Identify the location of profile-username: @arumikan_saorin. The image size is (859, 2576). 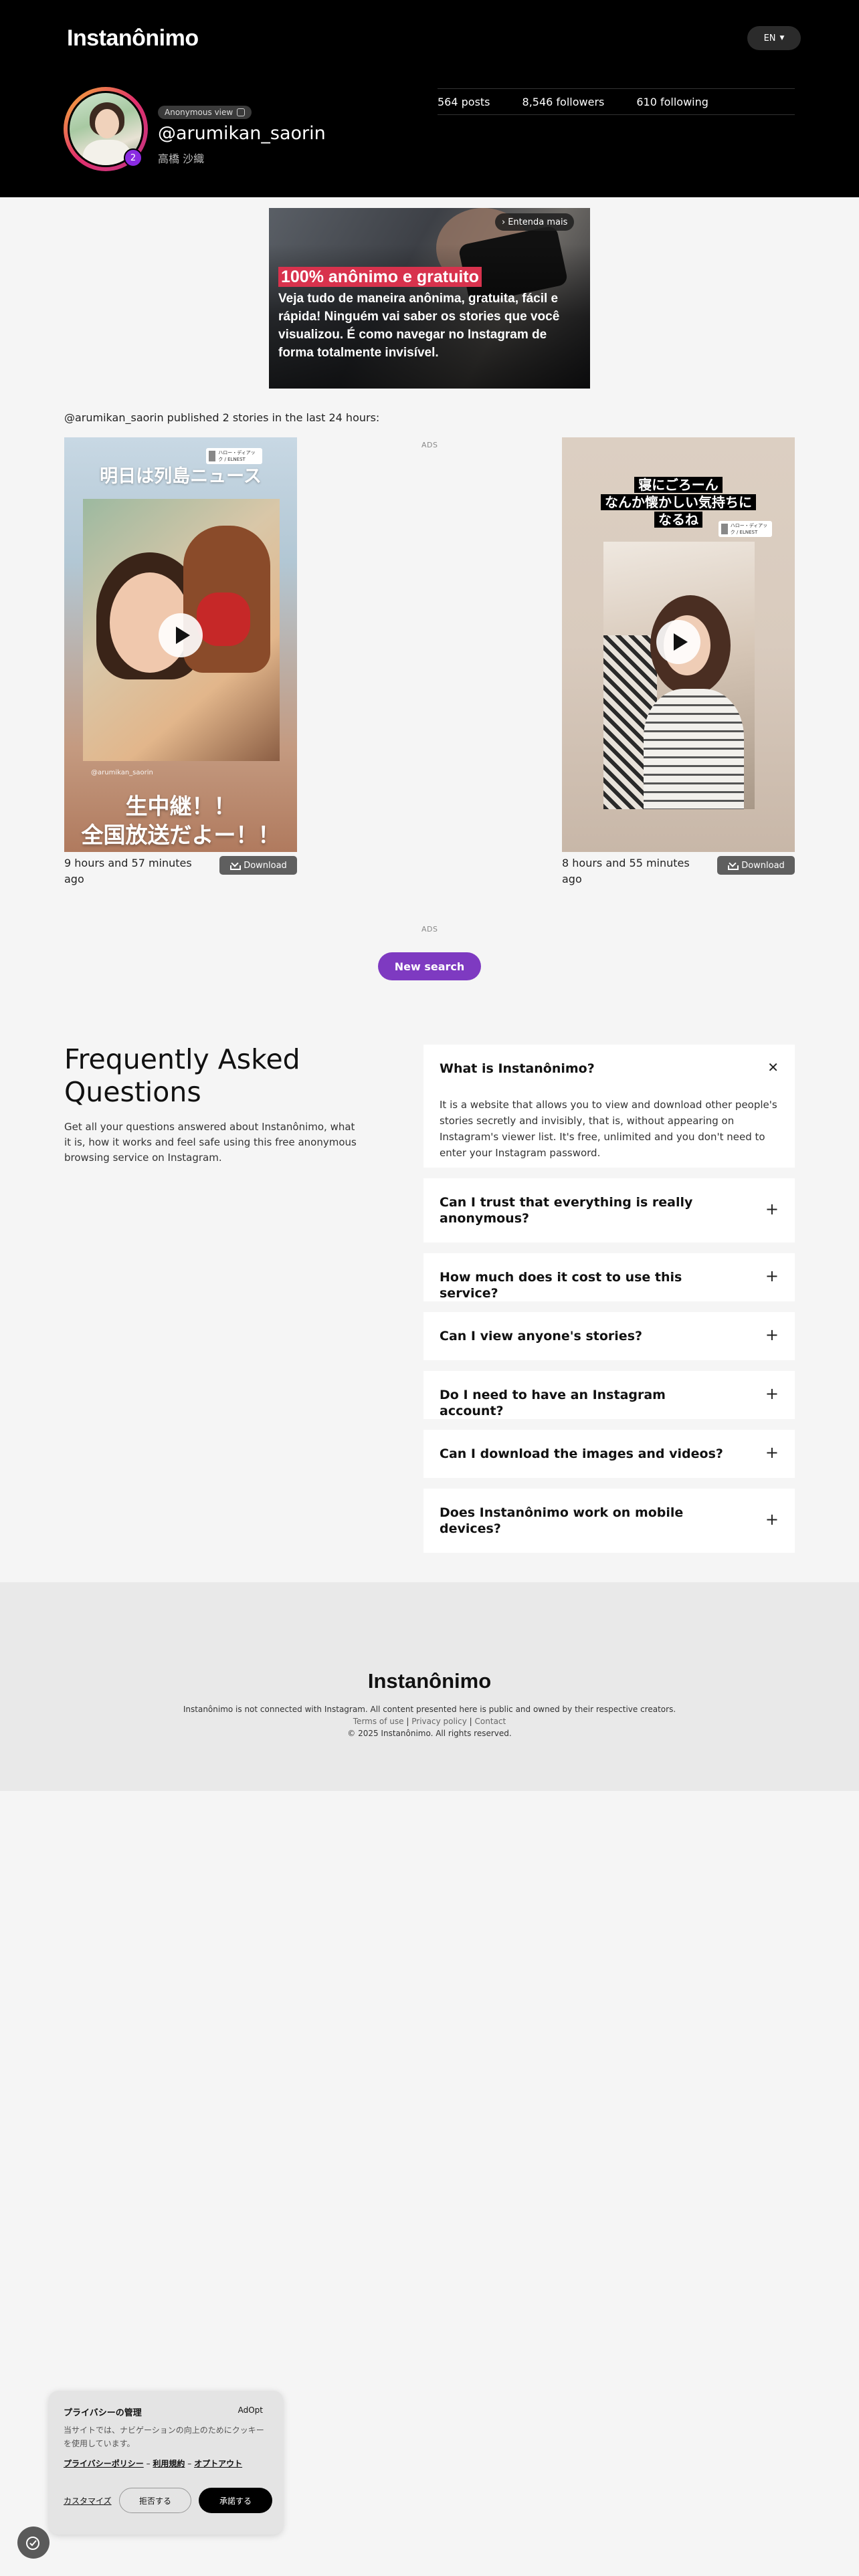
(242, 133).